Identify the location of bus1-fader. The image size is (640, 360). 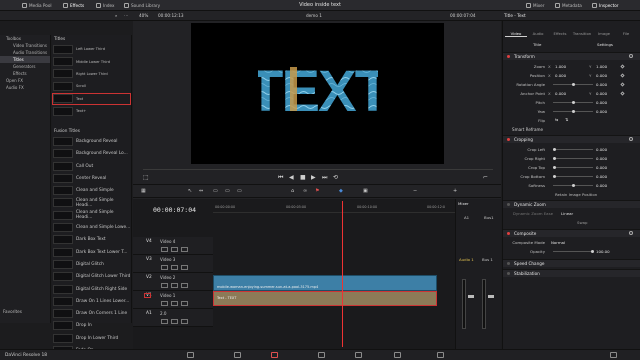
(491, 296).